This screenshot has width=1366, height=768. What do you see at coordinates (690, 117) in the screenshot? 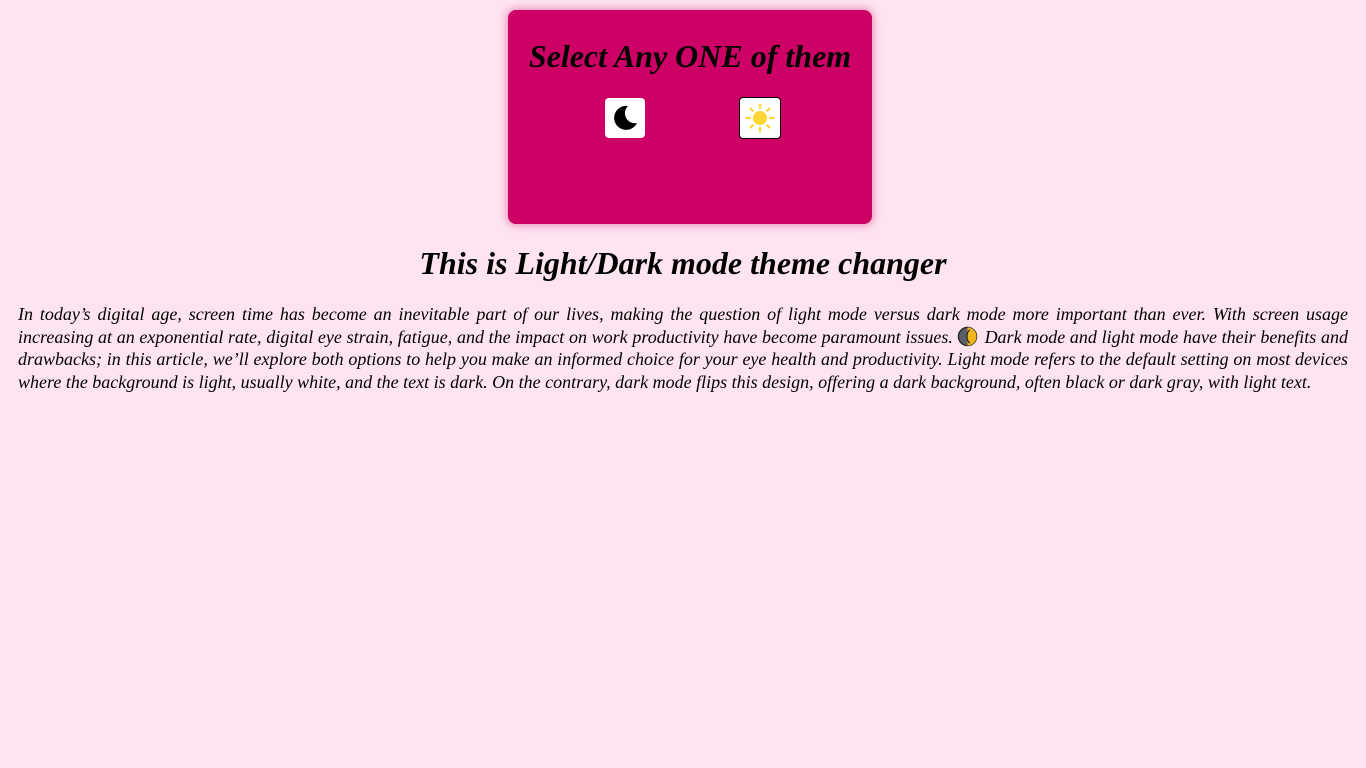
I see `theme-selector-card: Select Any ONE of them` at bounding box center [690, 117].